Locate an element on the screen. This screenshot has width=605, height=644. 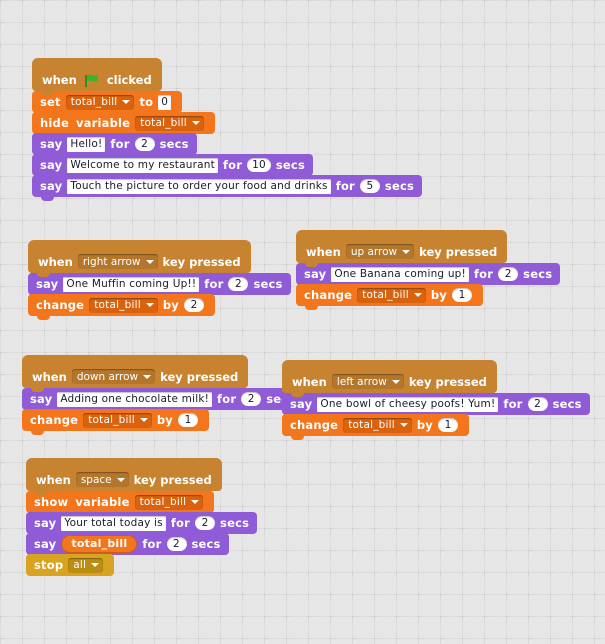
key-dropdown: left arrow is located at coordinates (367, 381).